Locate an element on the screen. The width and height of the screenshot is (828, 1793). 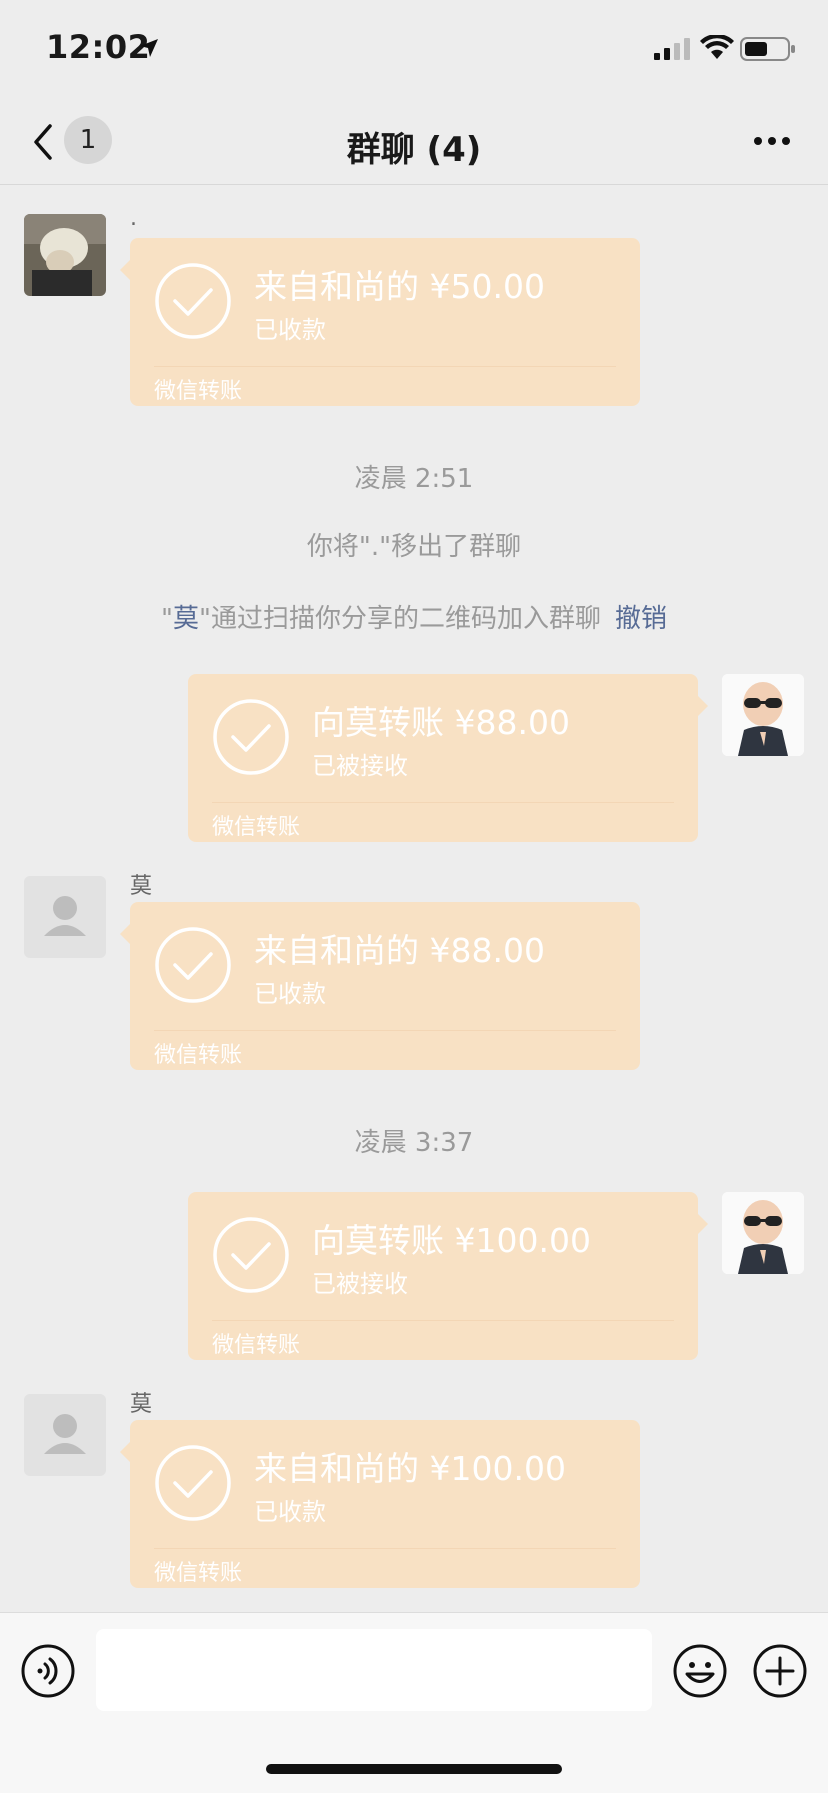
transfer-amount: 向莫转账 ¥88.00 is located at coordinates (441, 722).